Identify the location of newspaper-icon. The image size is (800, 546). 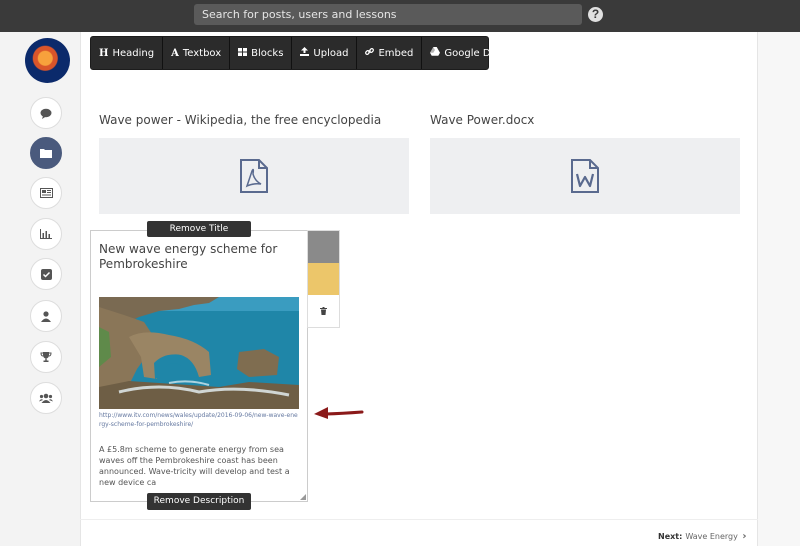
(46, 193).